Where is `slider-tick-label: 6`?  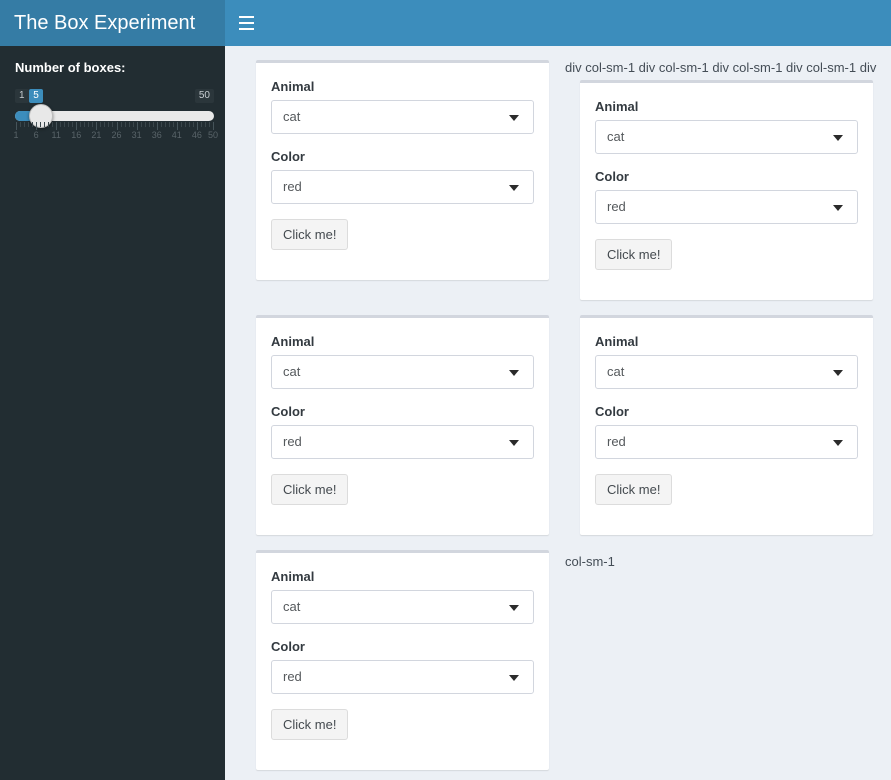 slider-tick-label: 6 is located at coordinates (36, 135).